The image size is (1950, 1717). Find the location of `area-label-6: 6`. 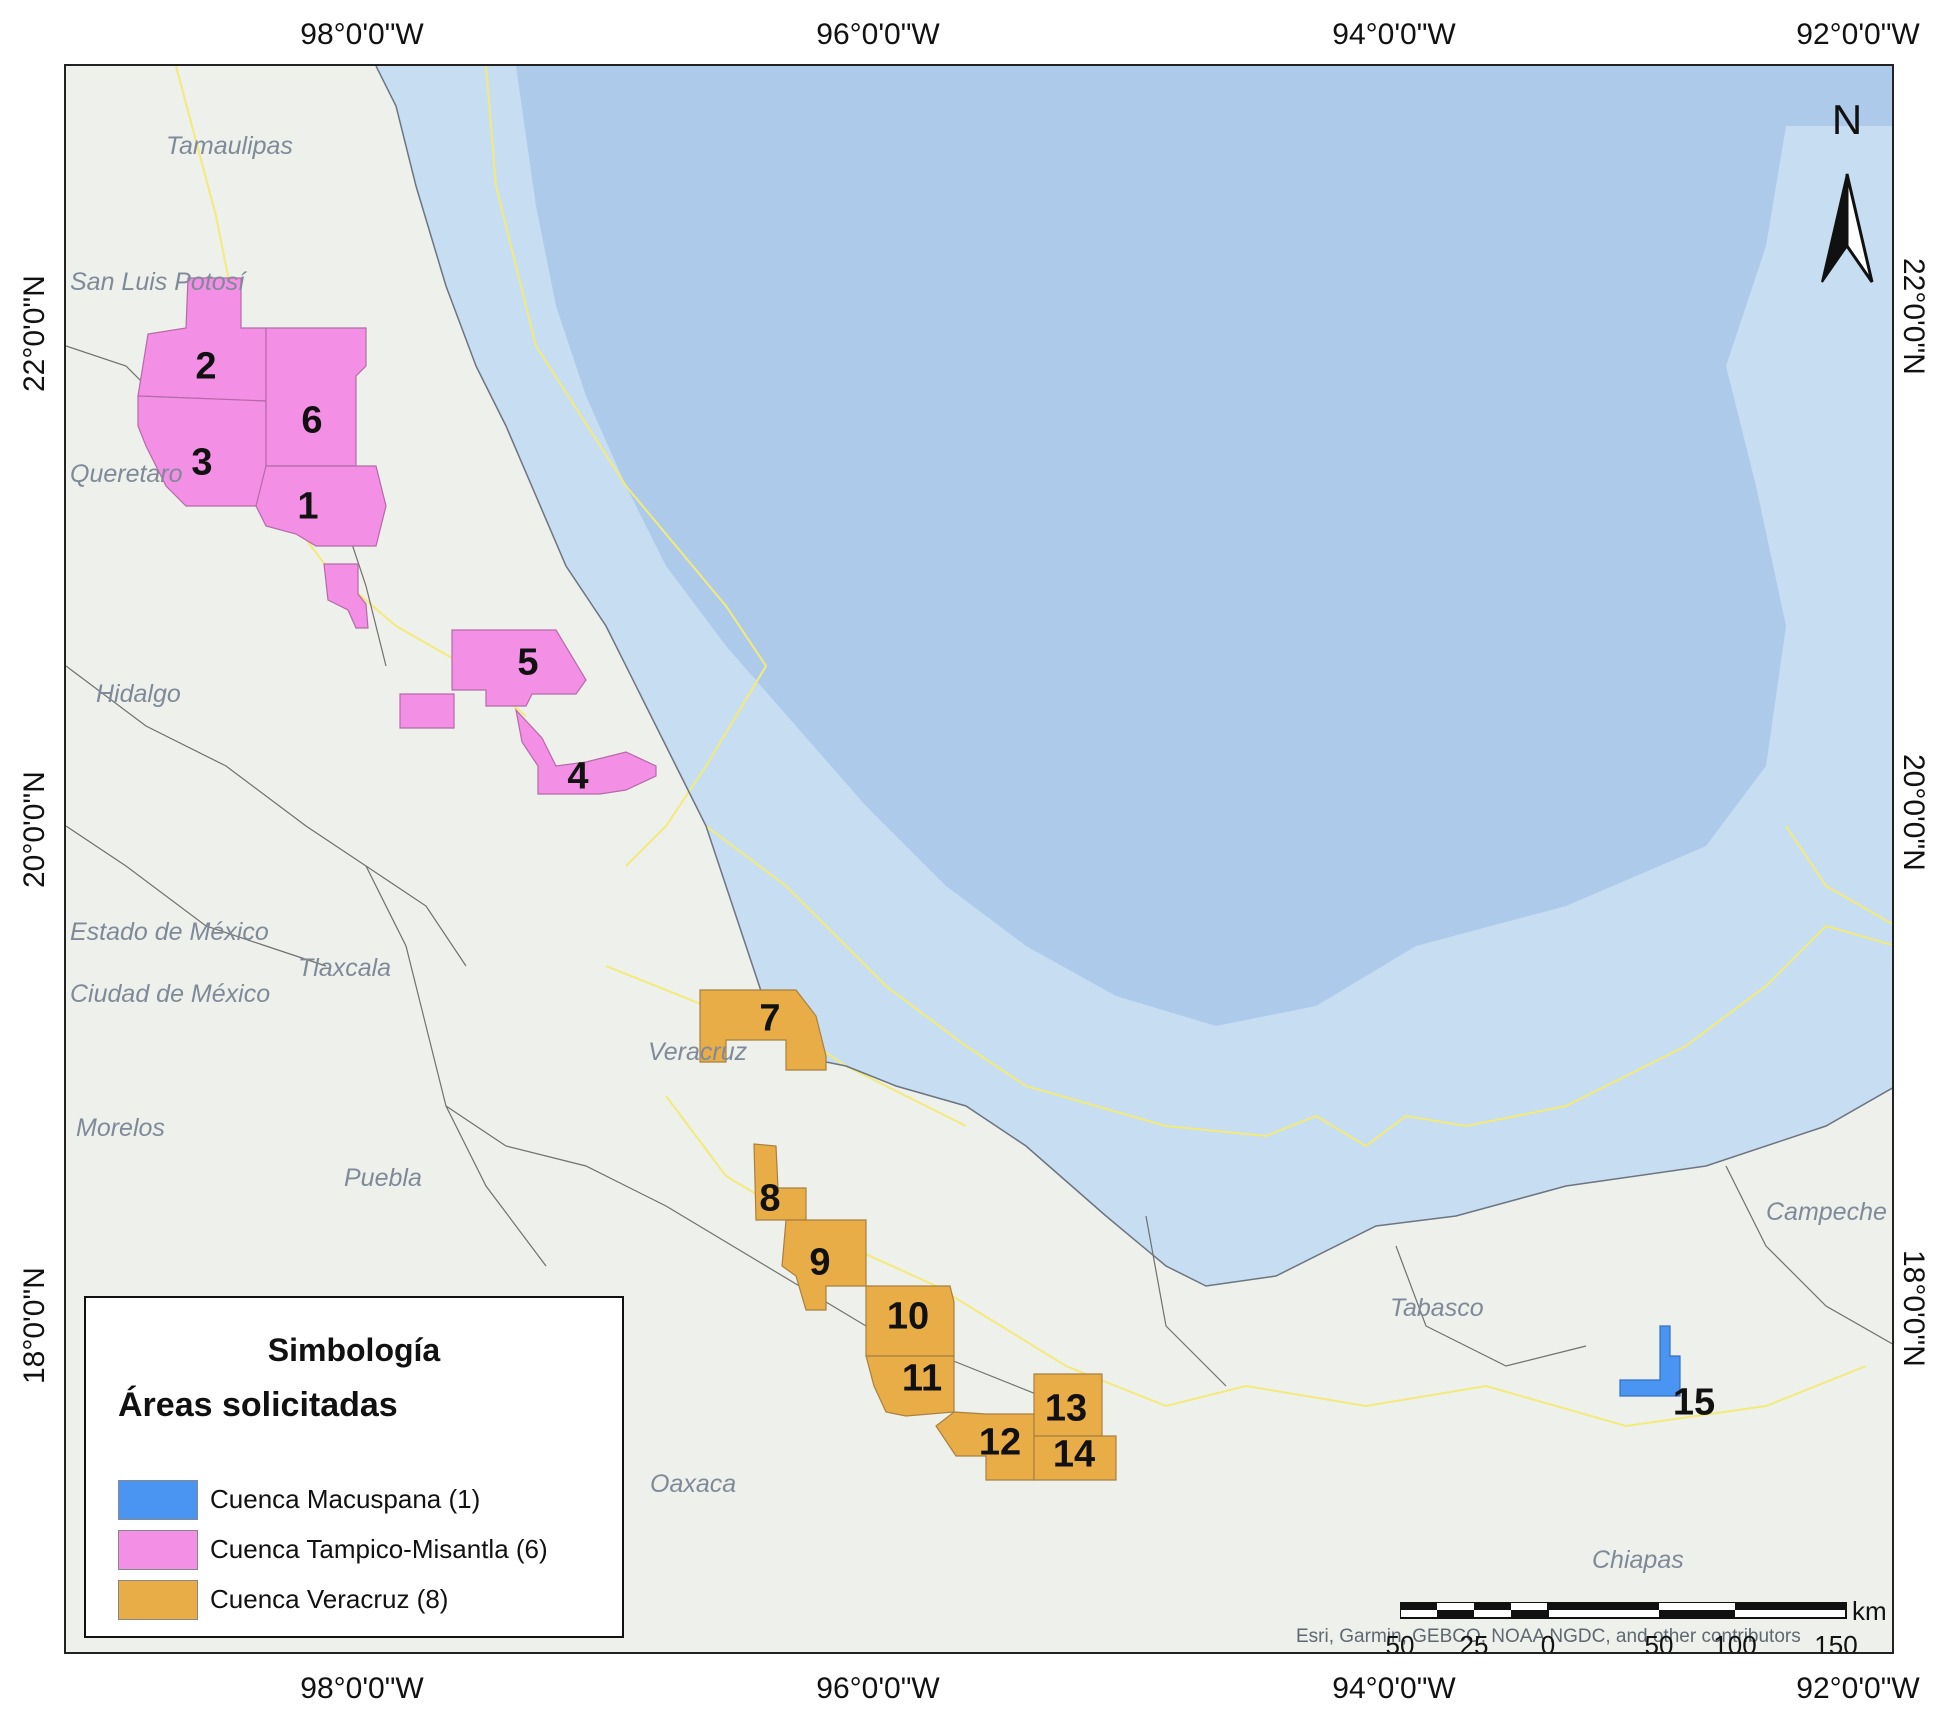

area-label-6: 6 is located at coordinates (312, 420).